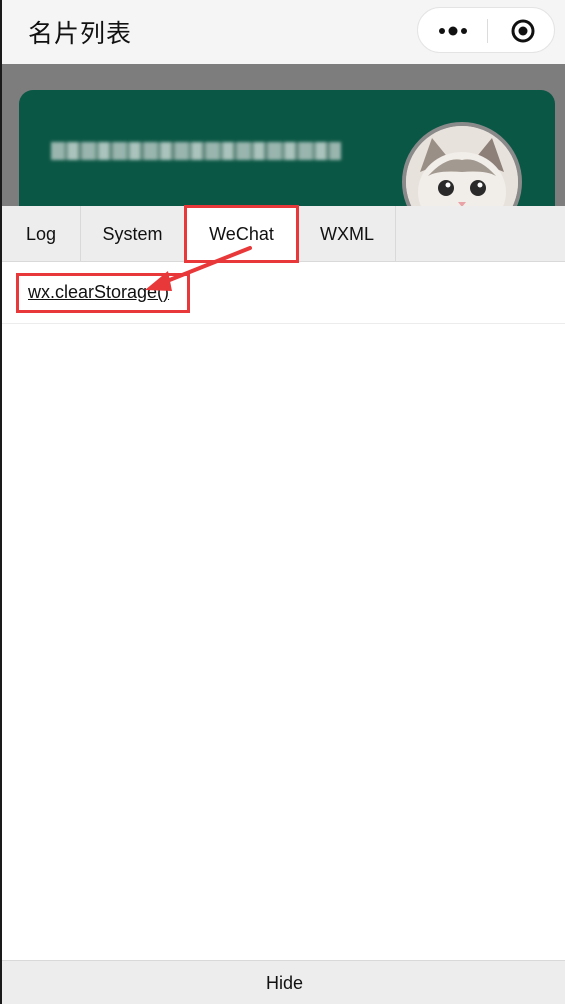  I want to click on annotation-box-clear-storage, so click(103, 293).